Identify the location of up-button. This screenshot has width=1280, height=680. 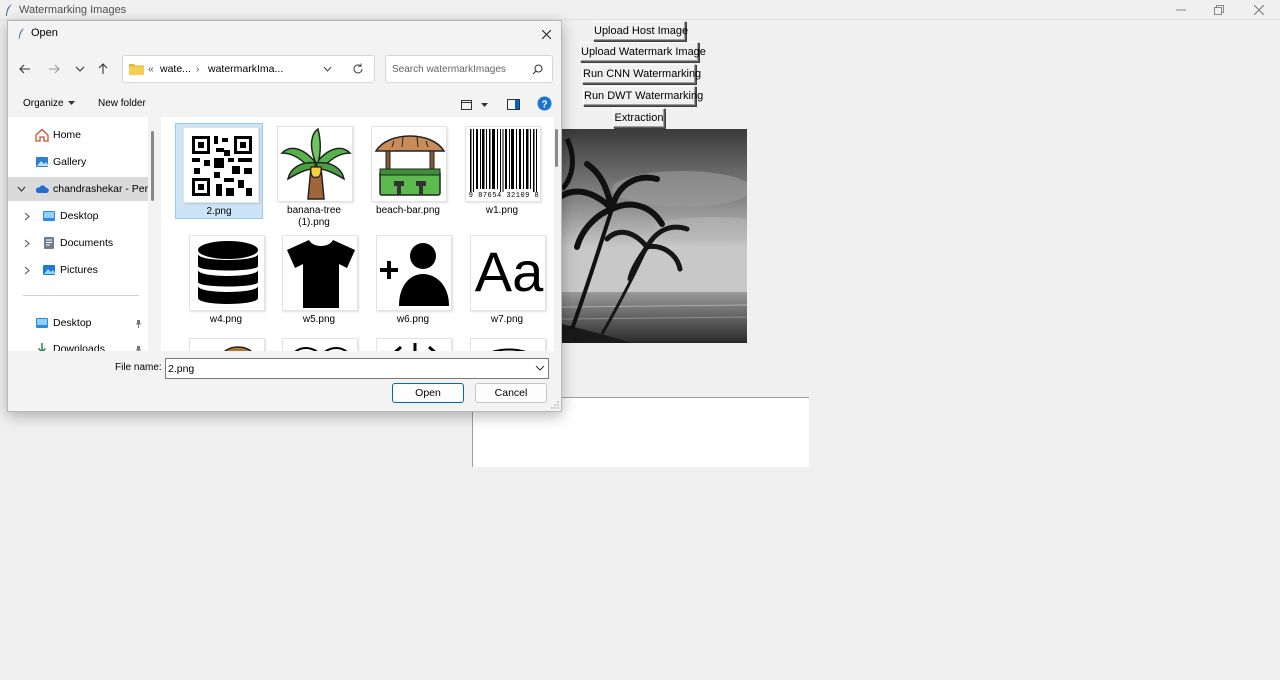
(103, 69).